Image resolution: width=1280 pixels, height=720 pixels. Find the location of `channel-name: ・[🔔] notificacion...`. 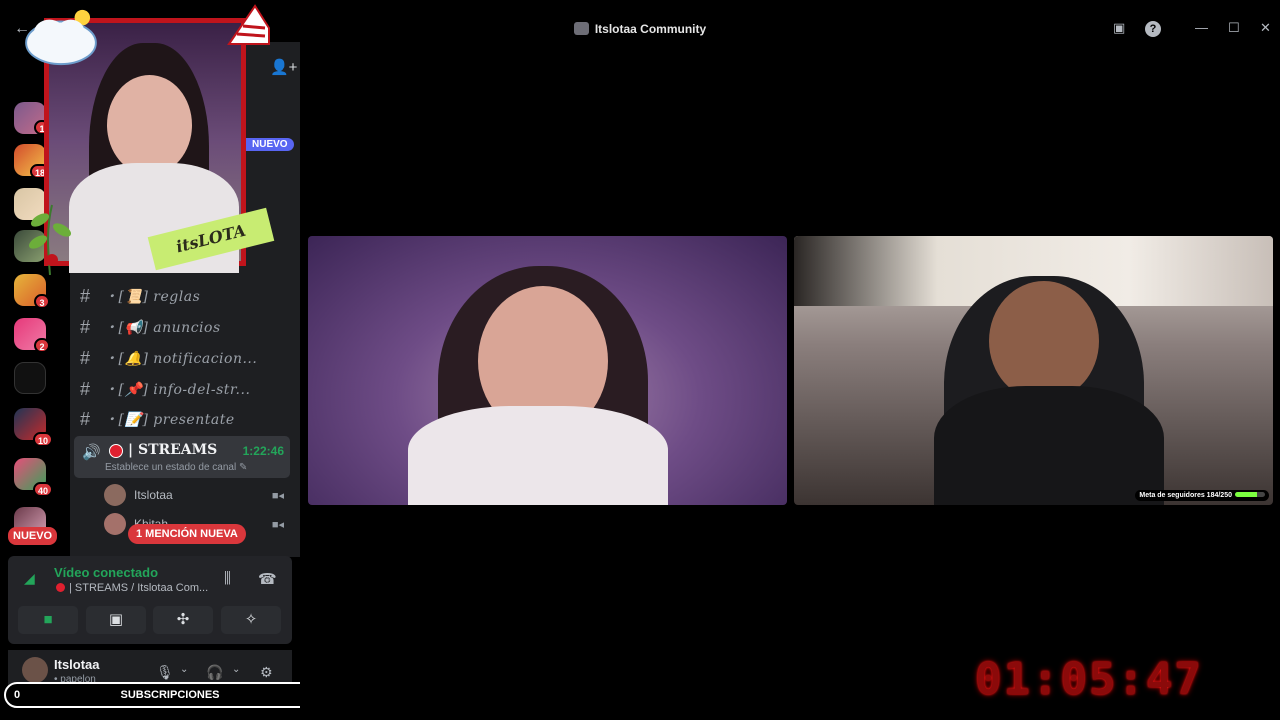

channel-name: ・[🔔] notificacion... is located at coordinates (181, 359).